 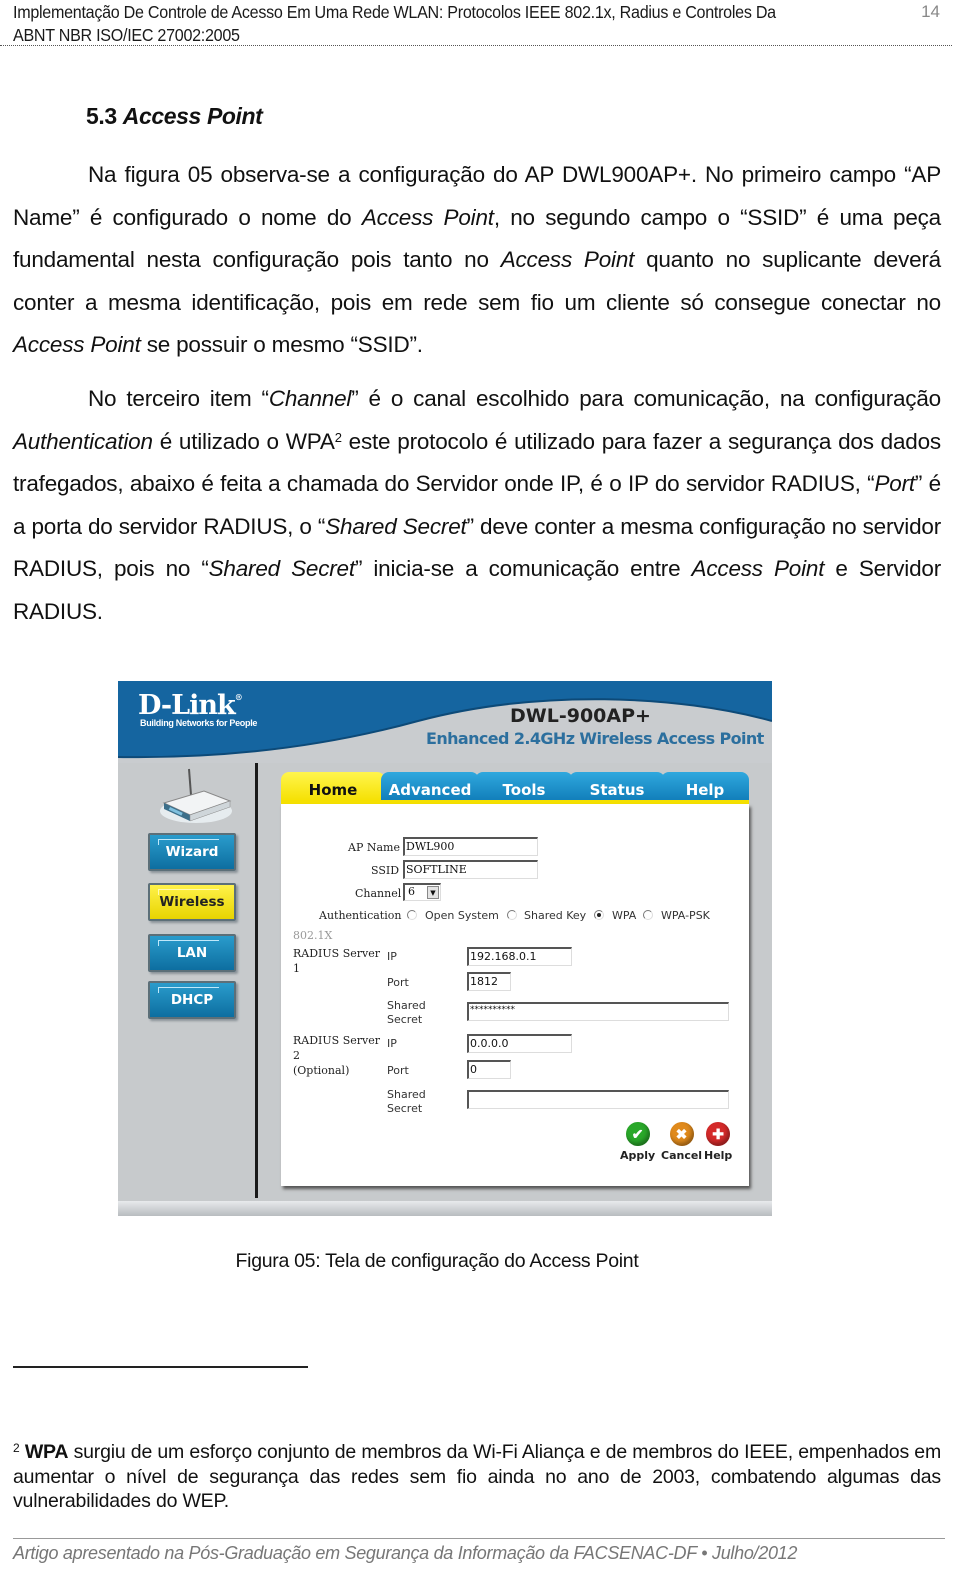 What do you see at coordinates (411, 891) in the screenshot?
I see `channel-value: 6` at bounding box center [411, 891].